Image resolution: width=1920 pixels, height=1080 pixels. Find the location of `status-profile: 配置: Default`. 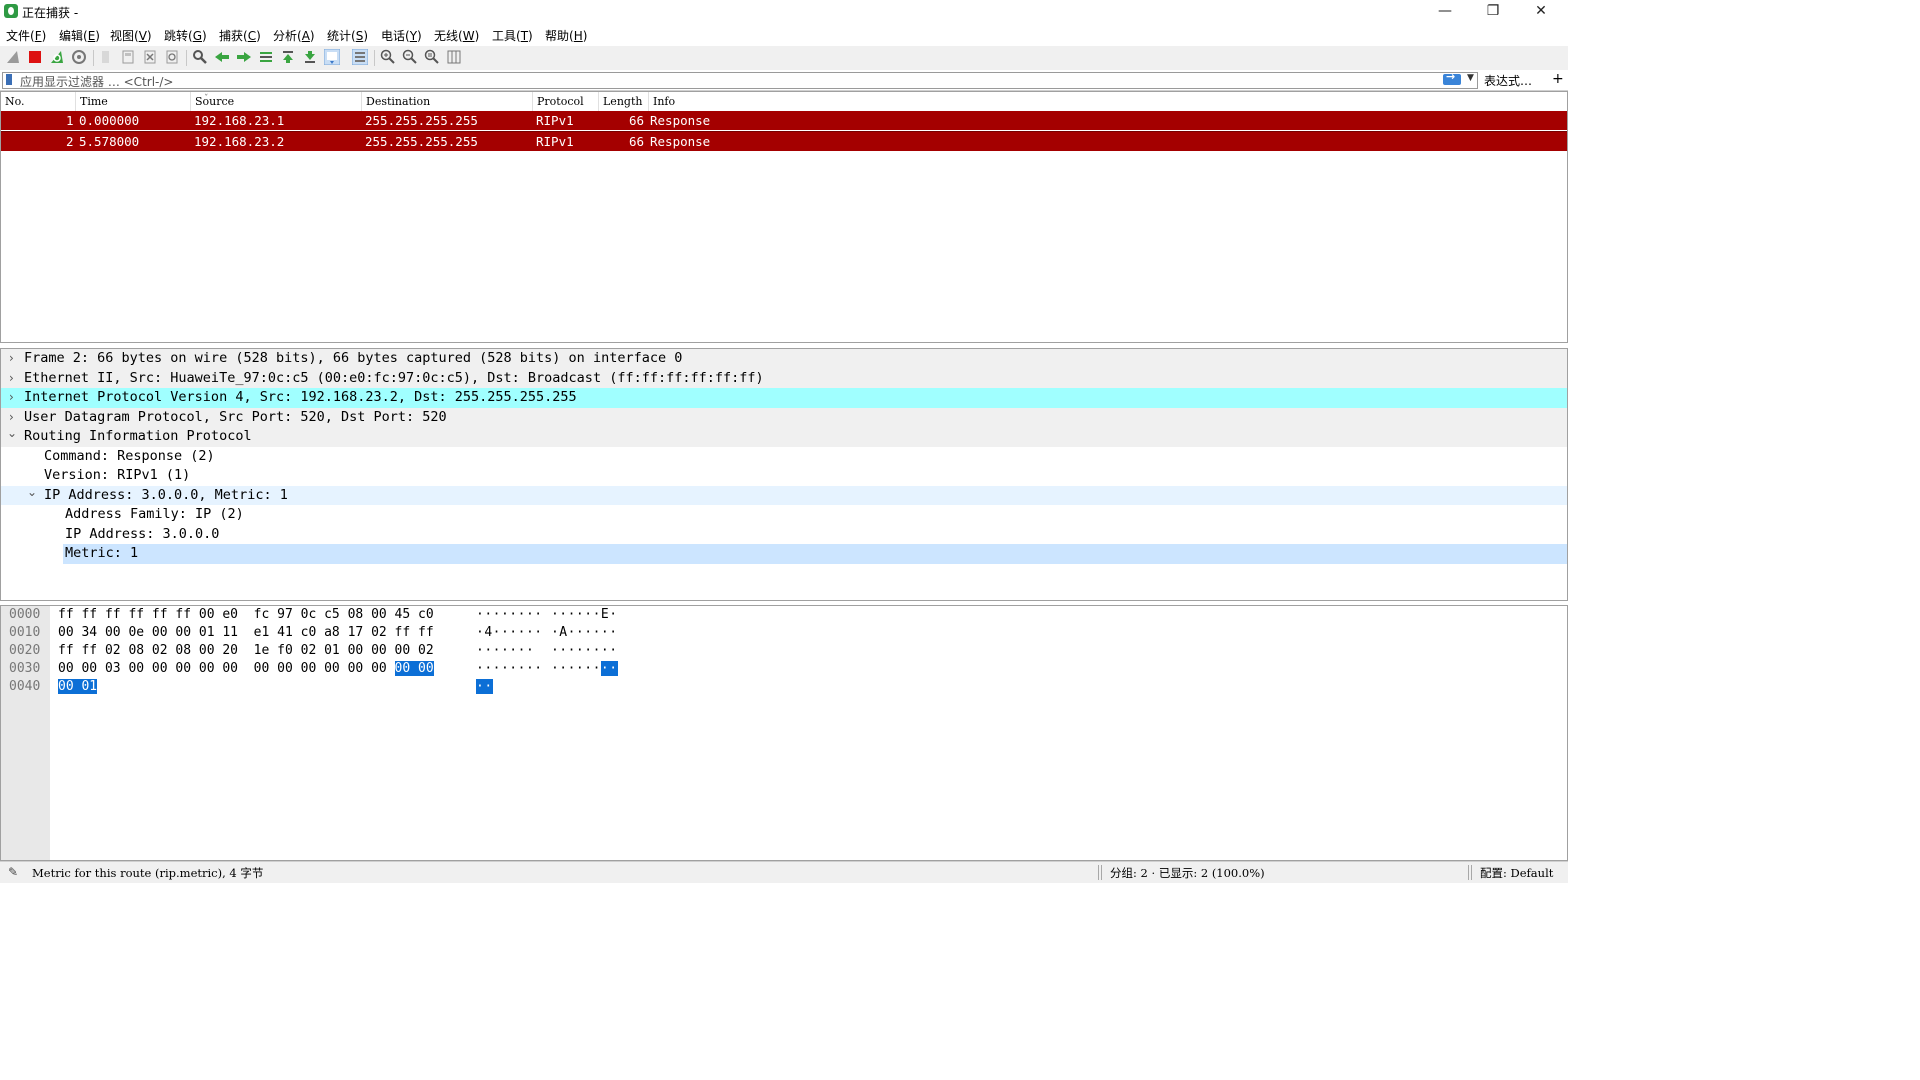

status-profile: 配置: Default is located at coordinates (1516, 873).